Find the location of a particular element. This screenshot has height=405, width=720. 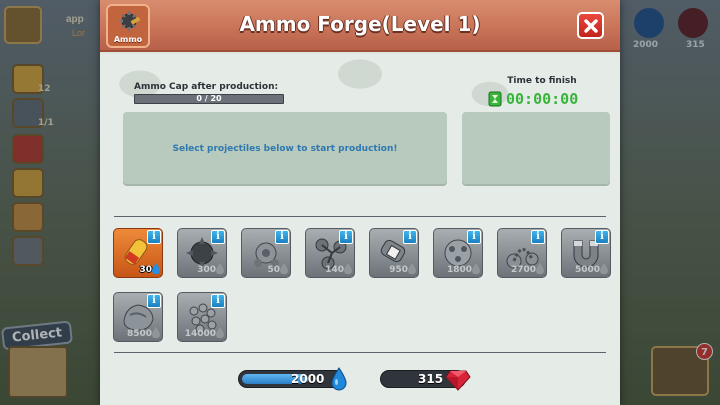

projectile-tile-boulder: i 8500 is located at coordinates (138, 317).